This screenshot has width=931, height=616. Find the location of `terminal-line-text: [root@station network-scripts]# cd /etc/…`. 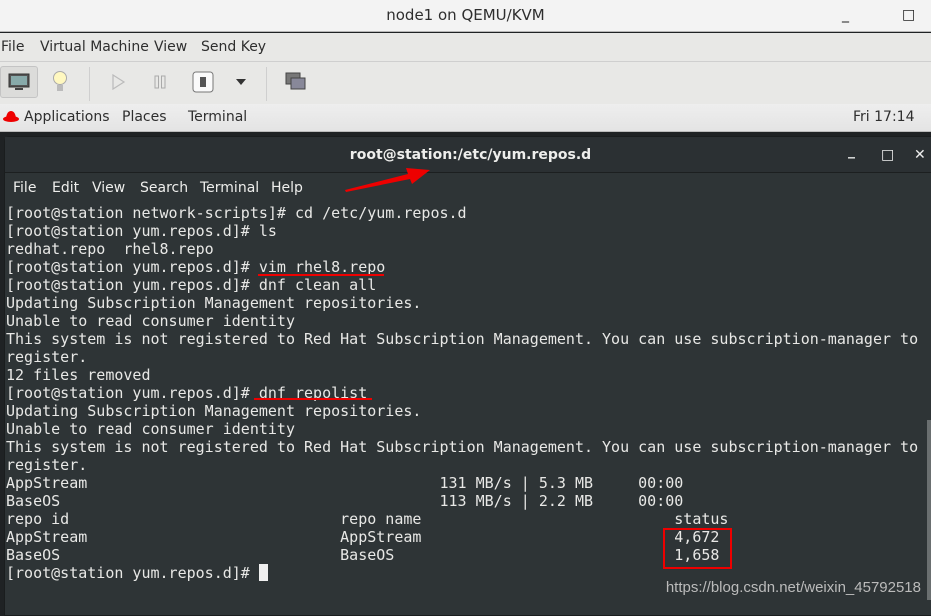

terminal-line-text: [root@station network-scripts]# cd /etc/… is located at coordinates (236, 213).